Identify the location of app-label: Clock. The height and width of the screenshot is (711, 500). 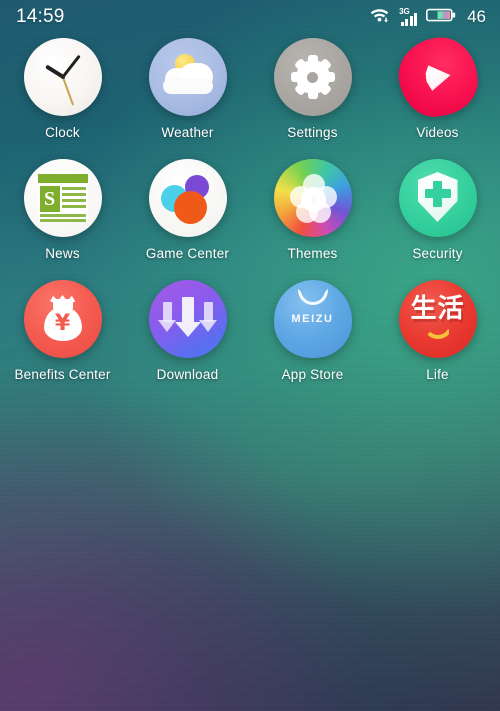
(62, 132).